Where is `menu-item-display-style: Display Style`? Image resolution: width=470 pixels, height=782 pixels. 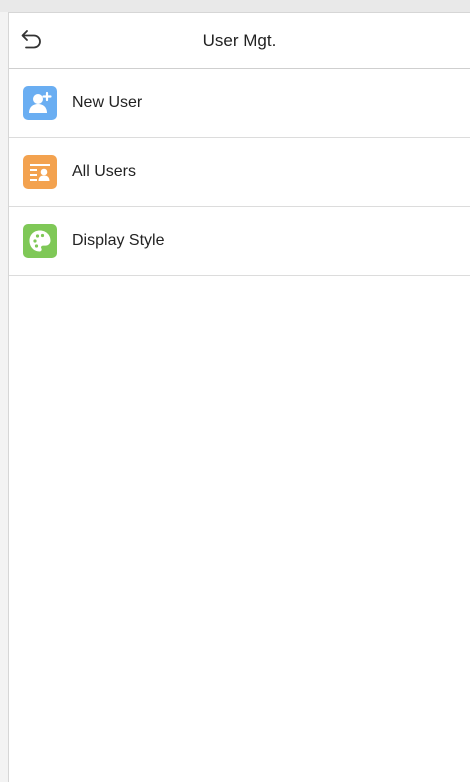
menu-item-display-style: Display Style is located at coordinates (239, 241).